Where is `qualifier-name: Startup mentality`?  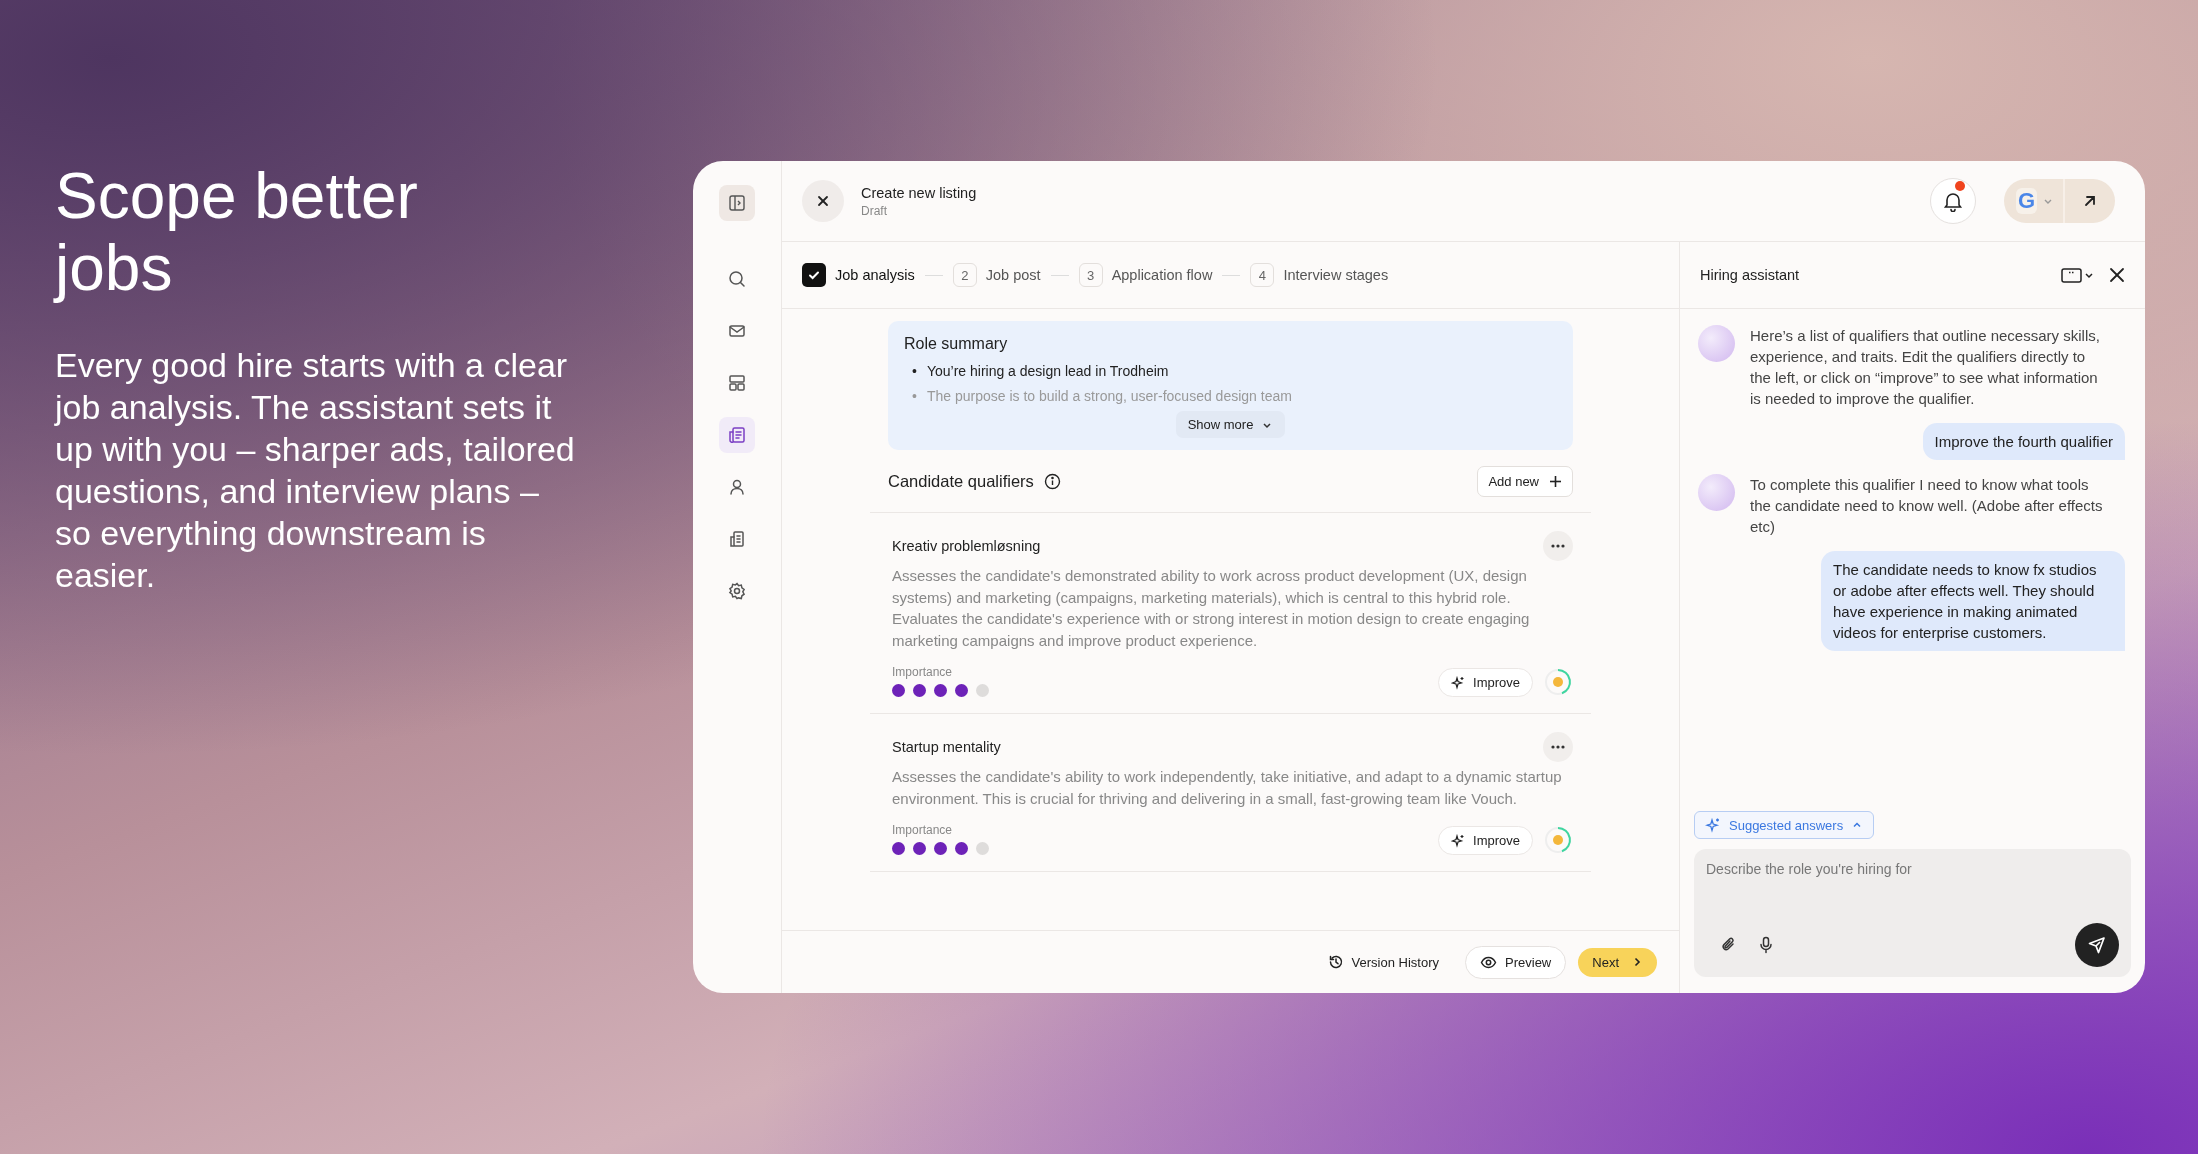
qualifier-name: Startup mentality is located at coordinates (947, 747).